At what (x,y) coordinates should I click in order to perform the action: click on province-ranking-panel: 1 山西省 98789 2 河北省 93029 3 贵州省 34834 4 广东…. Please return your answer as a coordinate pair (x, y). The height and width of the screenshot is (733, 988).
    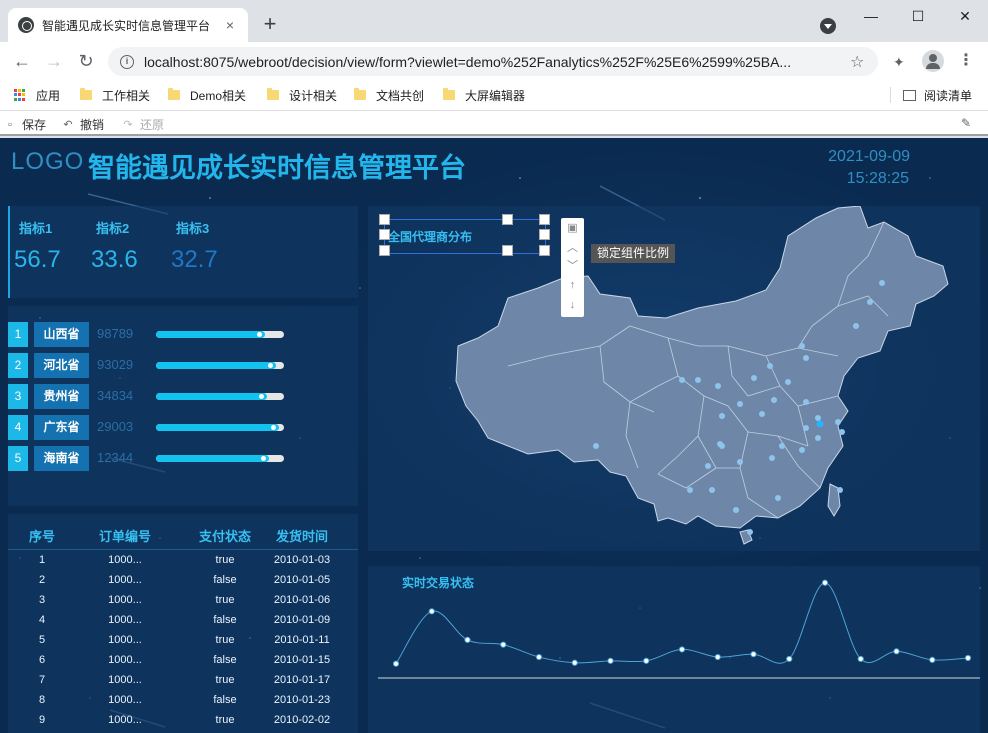
    Looking at the image, I should click on (183, 406).